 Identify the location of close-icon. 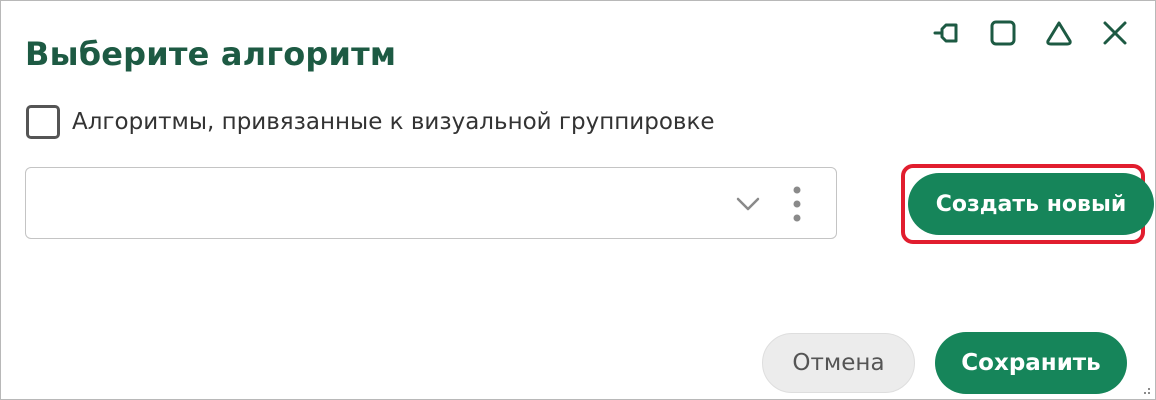
(1115, 33).